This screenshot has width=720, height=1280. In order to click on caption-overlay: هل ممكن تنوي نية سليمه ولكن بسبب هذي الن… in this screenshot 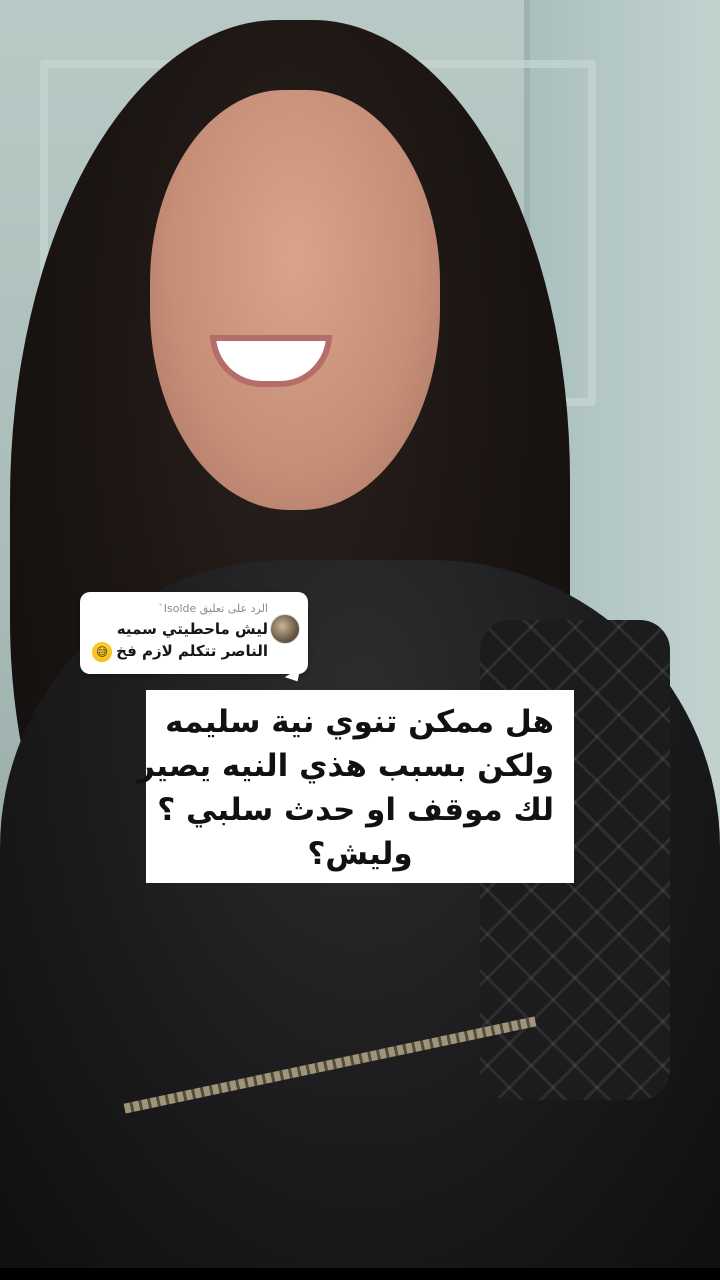, I will do `click(355, 786)`.